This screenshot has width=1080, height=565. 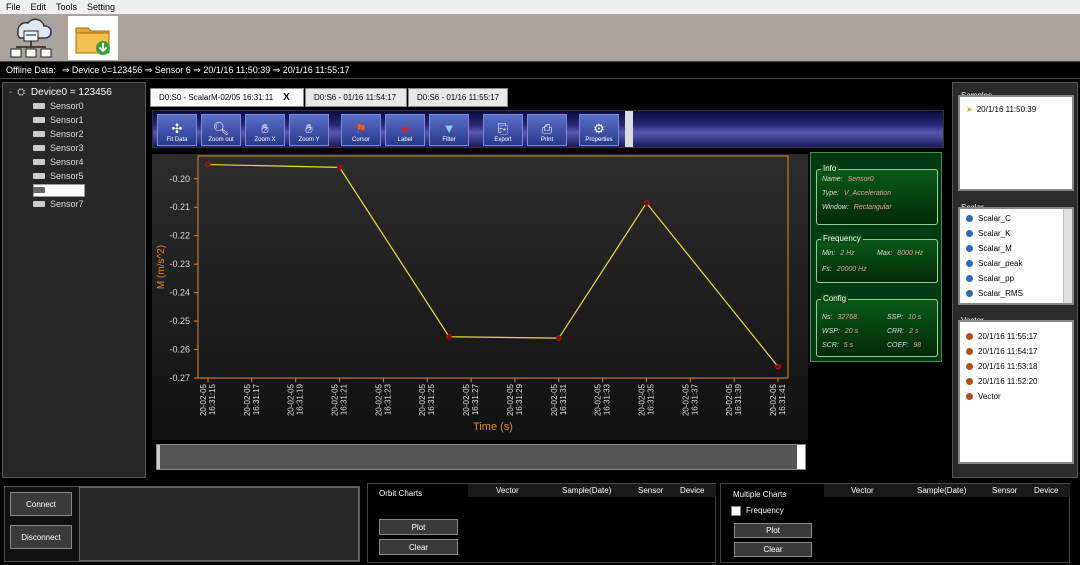 What do you see at coordinates (58, 162) in the screenshot?
I see `tree-item-sensor4: Sensor4` at bounding box center [58, 162].